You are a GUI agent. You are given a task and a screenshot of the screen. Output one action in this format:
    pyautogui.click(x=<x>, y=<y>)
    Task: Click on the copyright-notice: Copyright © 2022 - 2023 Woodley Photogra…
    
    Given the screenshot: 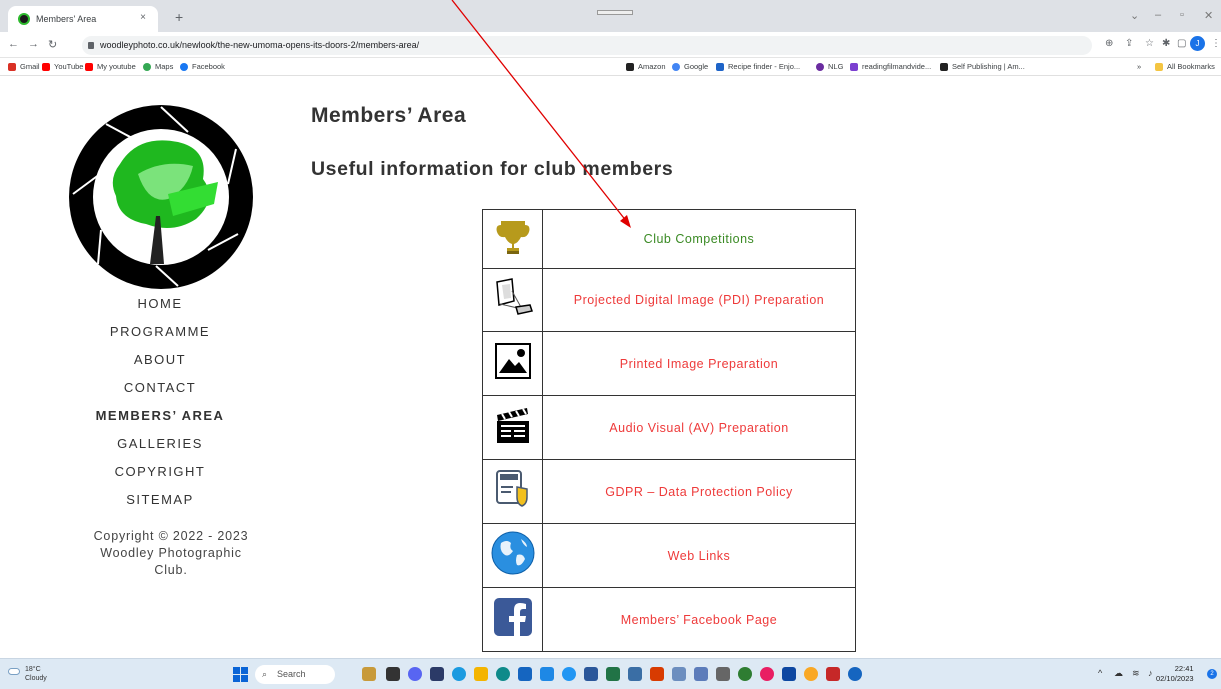 What is the action you would take?
    pyautogui.click(x=171, y=553)
    